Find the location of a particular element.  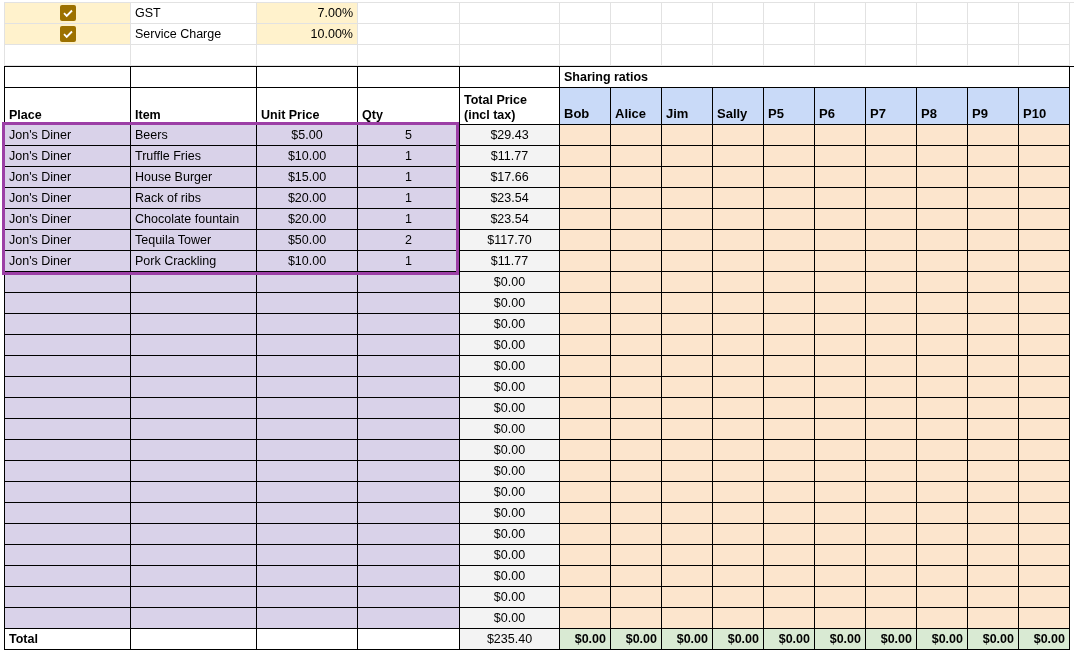

table-cell: House Burger is located at coordinates (194, 177).